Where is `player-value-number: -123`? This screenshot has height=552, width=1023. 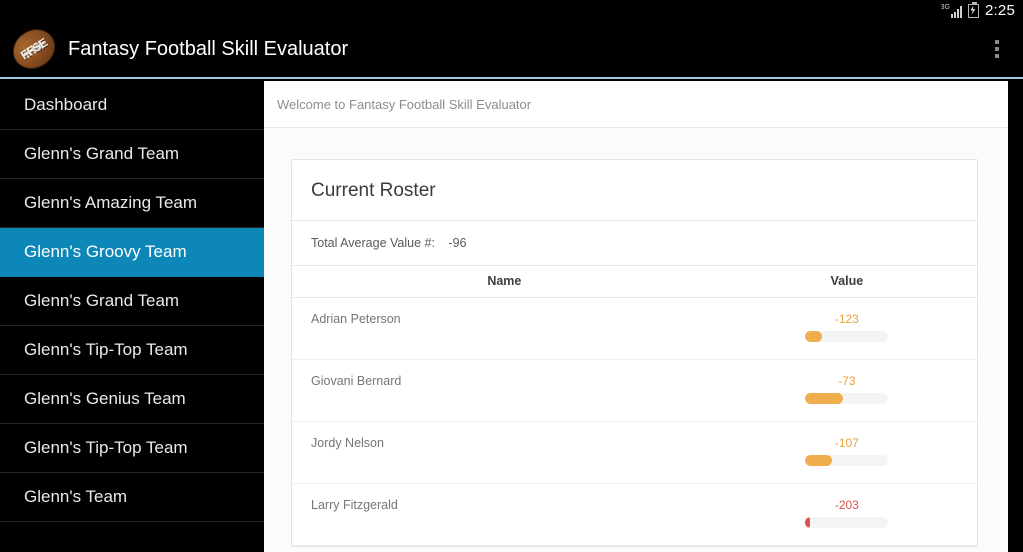 player-value-number: -123 is located at coordinates (846, 319).